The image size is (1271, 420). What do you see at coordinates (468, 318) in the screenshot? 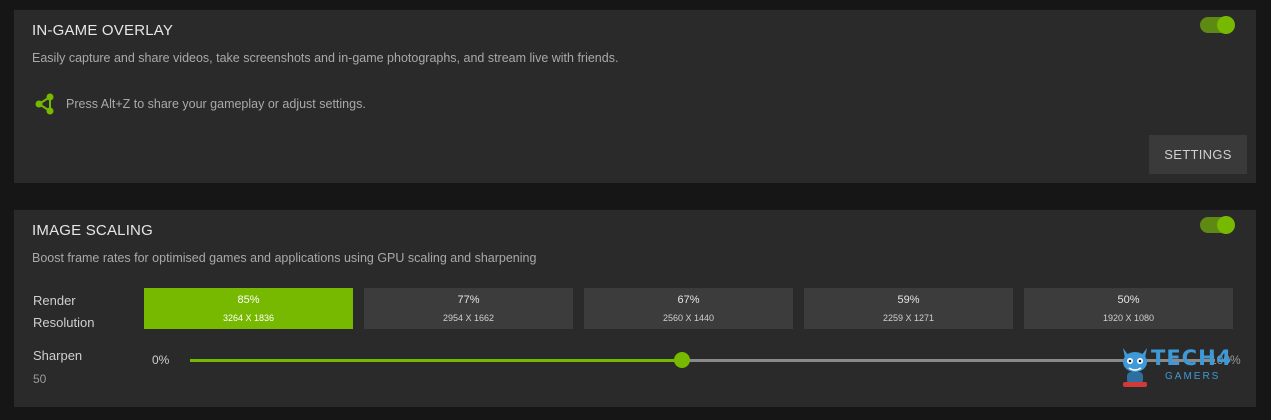
I see `resolution-dimensions: 2954 X 1662` at bounding box center [468, 318].